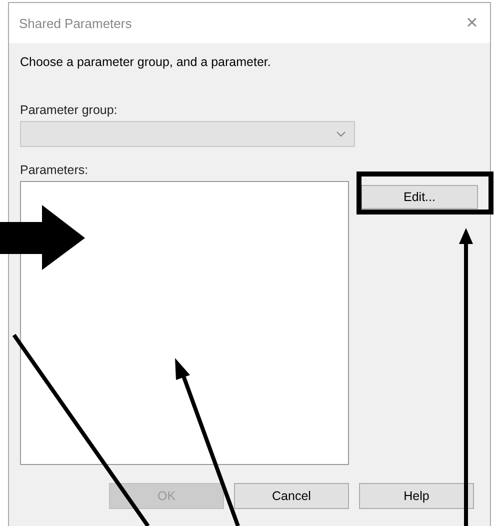  What do you see at coordinates (472, 23) in the screenshot?
I see `close-button: ×` at bounding box center [472, 23].